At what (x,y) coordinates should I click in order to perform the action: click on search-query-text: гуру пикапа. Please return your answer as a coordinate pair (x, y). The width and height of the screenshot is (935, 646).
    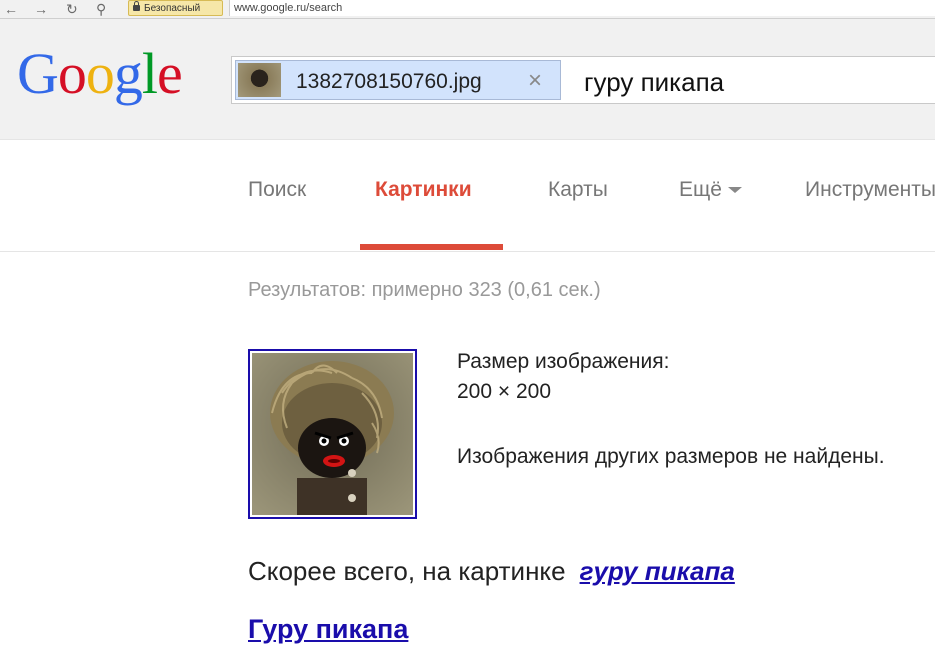
    Looking at the image, I should click on (654, 82).